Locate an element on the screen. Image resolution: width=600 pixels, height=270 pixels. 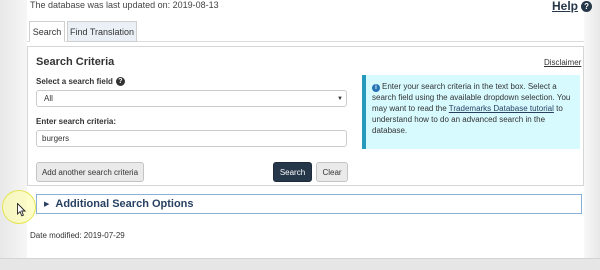
triangle-right-icon: ▶ is located at coordinates (47, 204).